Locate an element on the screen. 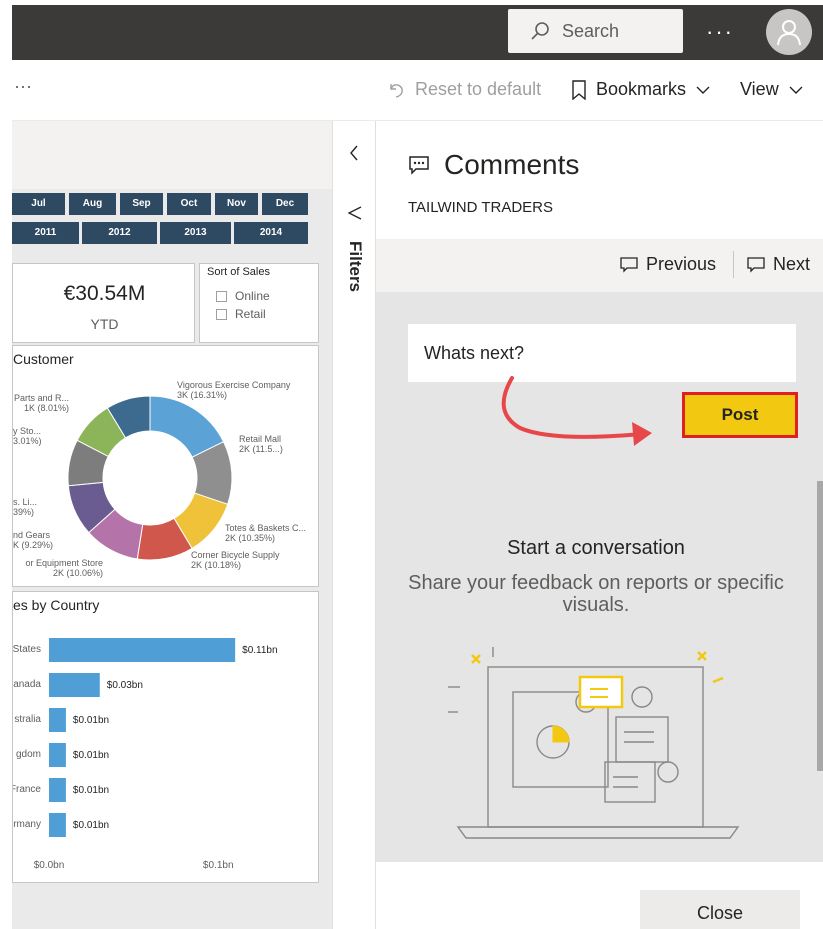  donut-label-3: Corner Bicycle Supply 2K (10.18%) is located at coordinates (235, 560).